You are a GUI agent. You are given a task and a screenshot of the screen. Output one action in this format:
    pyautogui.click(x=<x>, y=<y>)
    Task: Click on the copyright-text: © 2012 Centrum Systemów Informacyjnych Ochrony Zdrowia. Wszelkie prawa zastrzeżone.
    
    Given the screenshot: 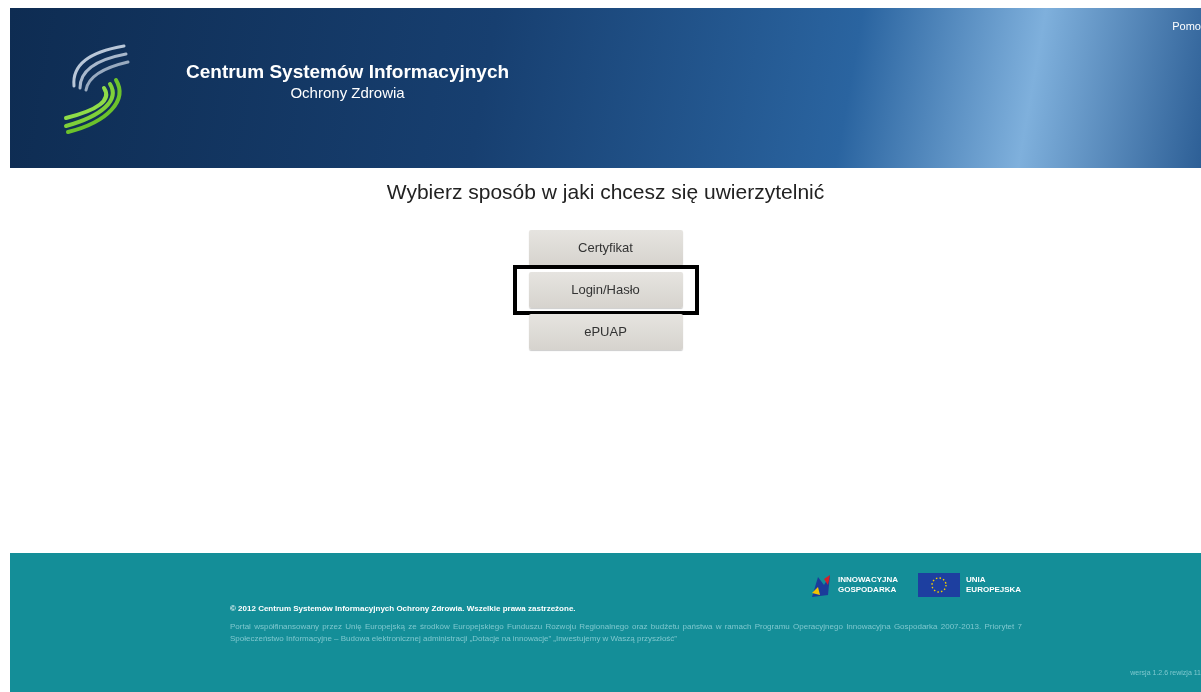 What is the action you would take?
    pyautogui.click(x=403, y=609)
    